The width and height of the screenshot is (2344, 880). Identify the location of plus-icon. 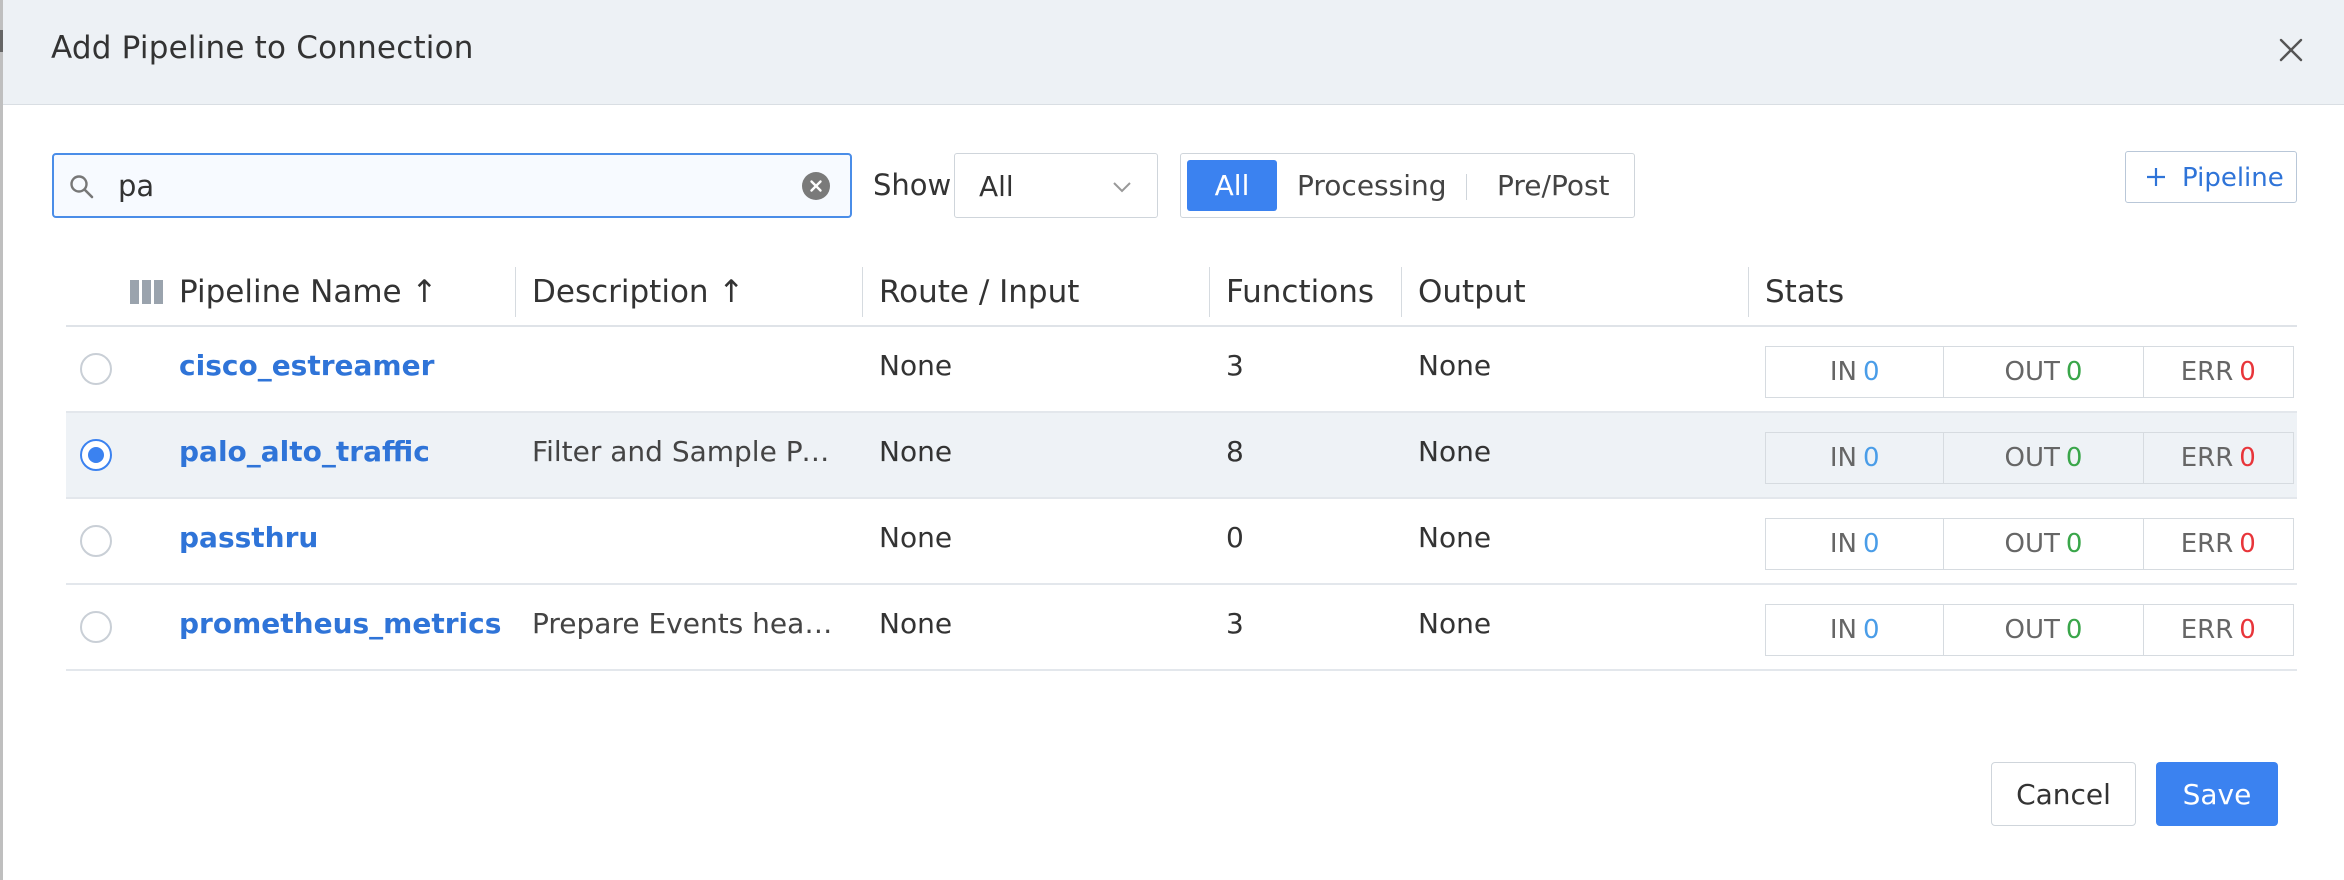
(2156, 177).